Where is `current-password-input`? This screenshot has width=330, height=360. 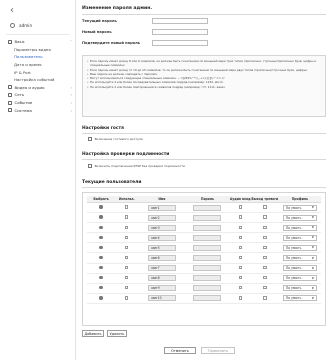
current-password-input is located at coordinates (180, 21).